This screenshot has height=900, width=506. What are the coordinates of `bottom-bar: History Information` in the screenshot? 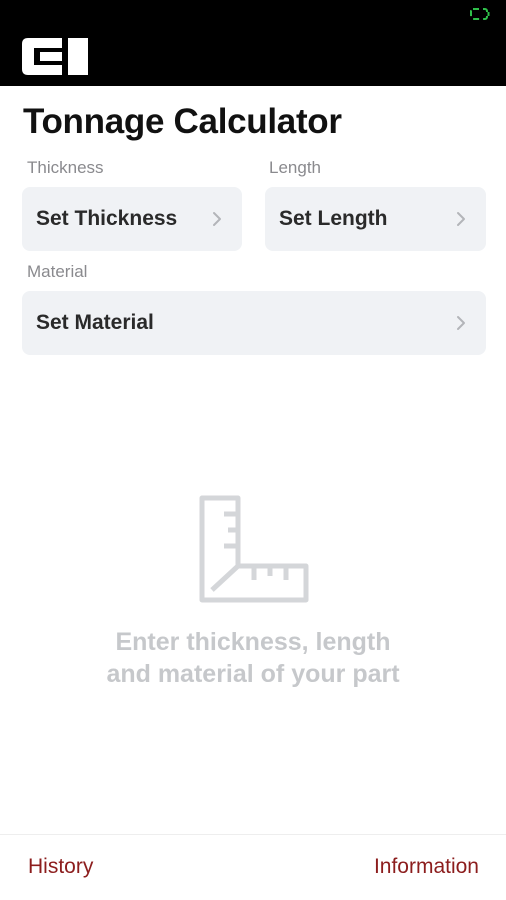 It's located at (253, 867).